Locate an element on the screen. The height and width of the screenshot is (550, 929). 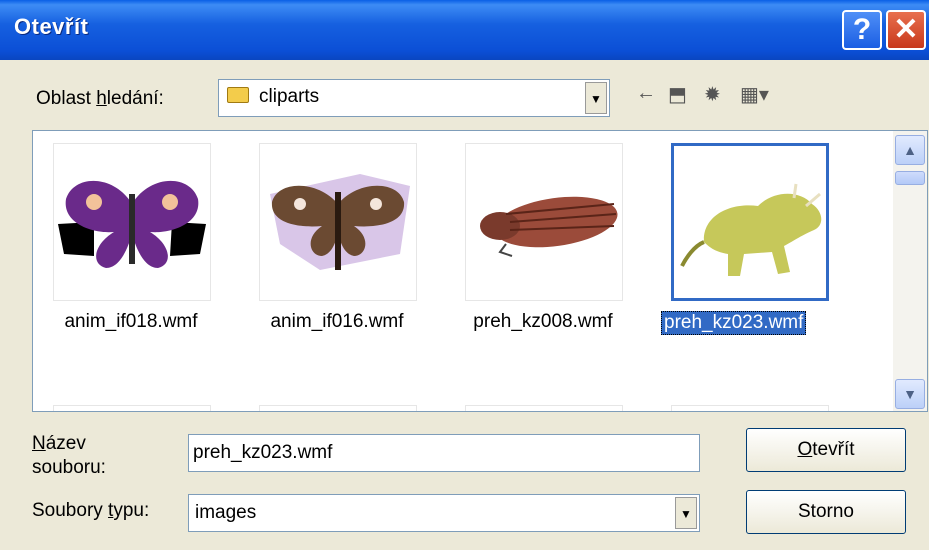
close-button: ✕ is located at coordinates (906, 30).